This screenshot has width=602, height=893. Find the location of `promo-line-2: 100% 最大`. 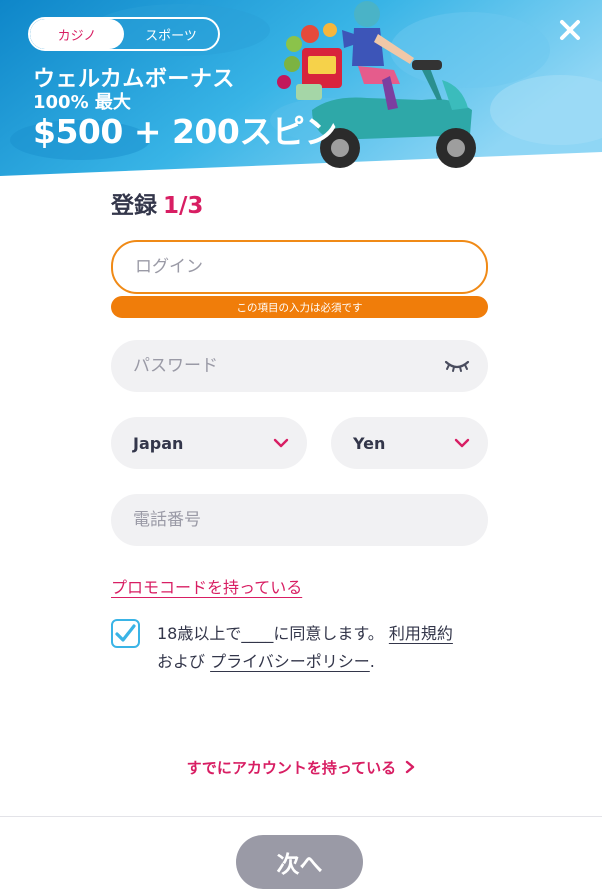

promo-line-2: 100% 最大 is located at coordinates (82, 102).